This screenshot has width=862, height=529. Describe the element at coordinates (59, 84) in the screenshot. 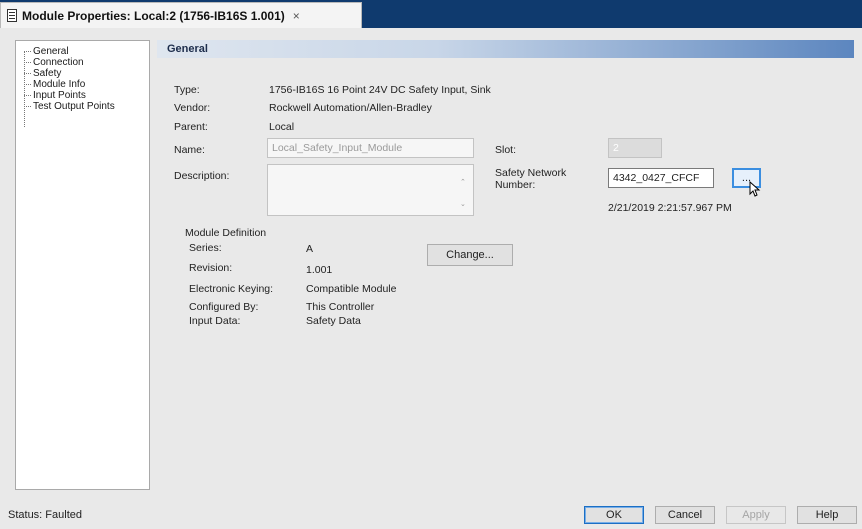

I see `tree-item-label: Module Info` at that location.